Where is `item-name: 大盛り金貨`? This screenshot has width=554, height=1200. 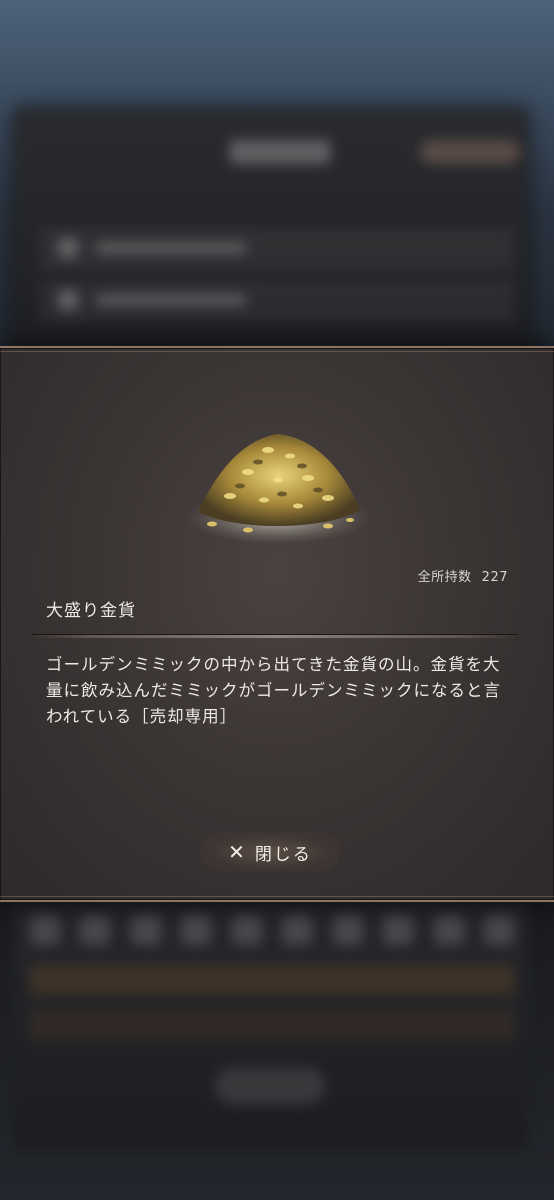
item-name: 大盛り金貨 is located at coordinates (91, 611).